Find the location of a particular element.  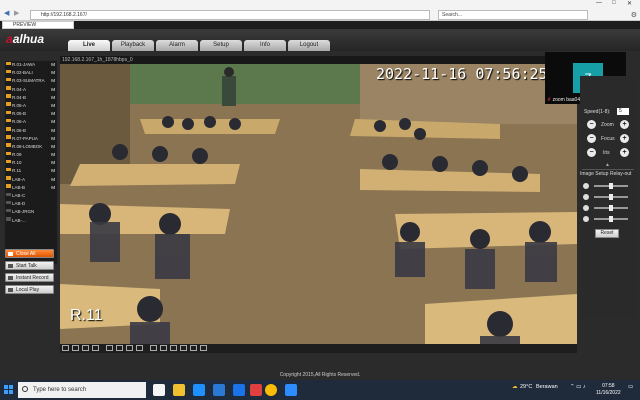

address-bar: http://192.168.2.167/ is located at coordinates (230, 15).